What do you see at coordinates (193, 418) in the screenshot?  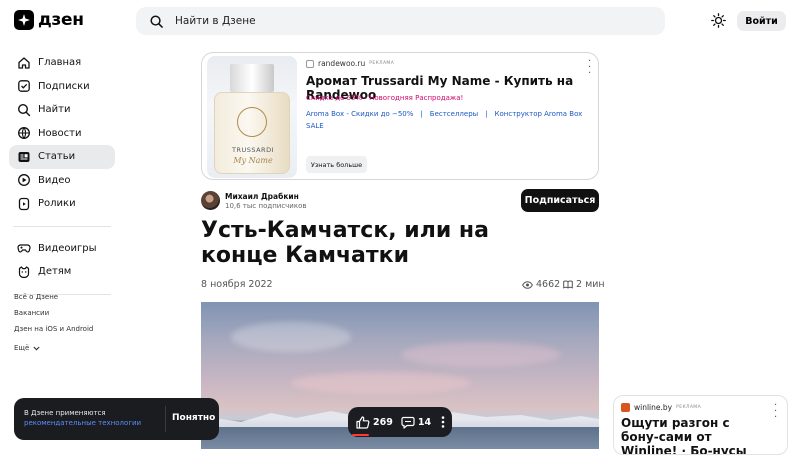 I see `cookie-accept-button: Понятно` at bounding box center [193, 418].